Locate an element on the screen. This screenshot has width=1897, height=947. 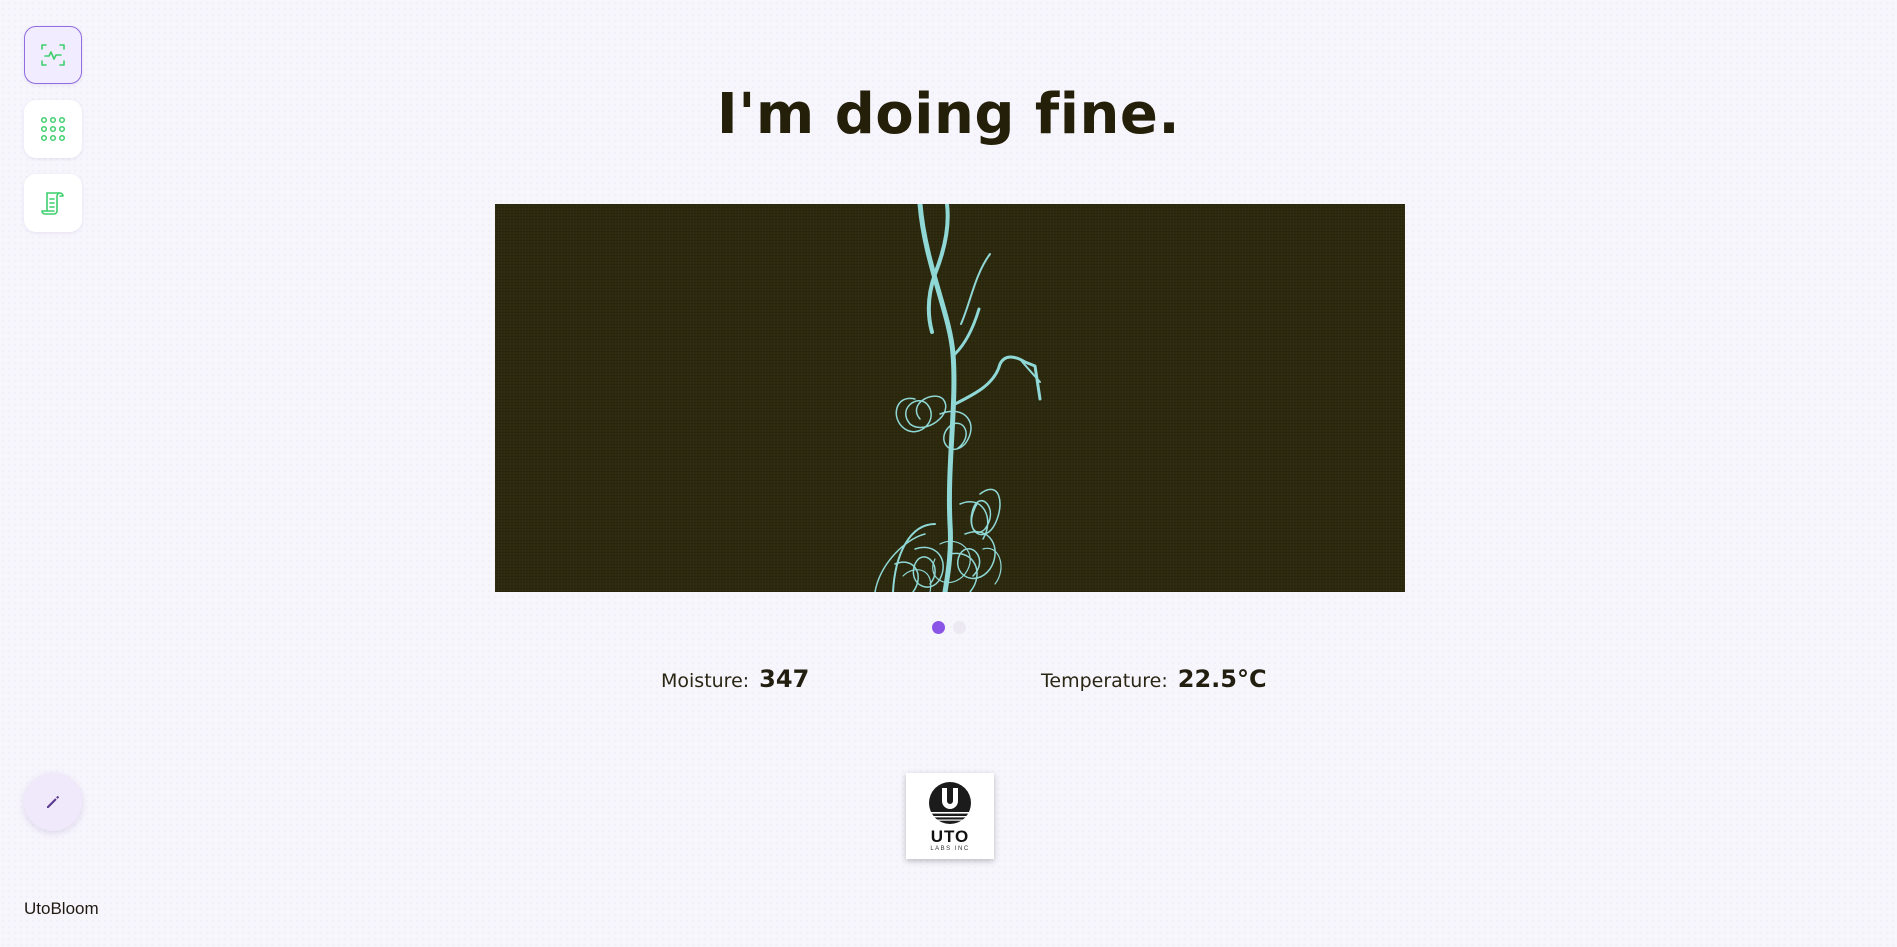
moisture-value: 347 is located at coordinates (784, 679).